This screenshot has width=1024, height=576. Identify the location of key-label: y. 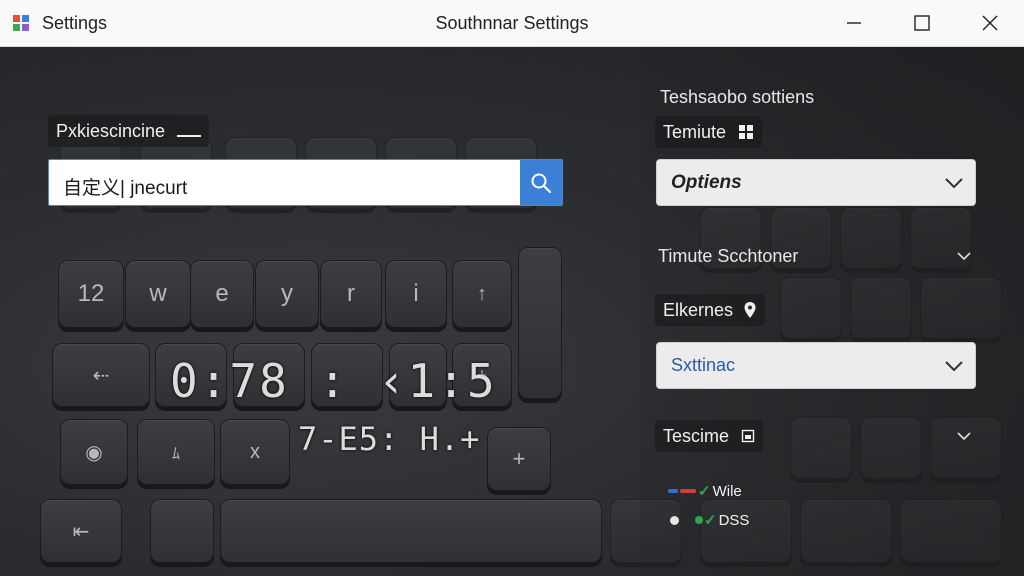
(287, 293).